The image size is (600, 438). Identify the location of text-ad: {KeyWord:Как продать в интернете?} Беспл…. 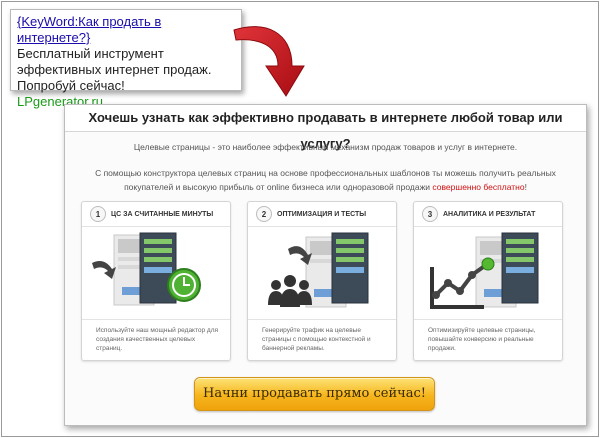
(126, 59).